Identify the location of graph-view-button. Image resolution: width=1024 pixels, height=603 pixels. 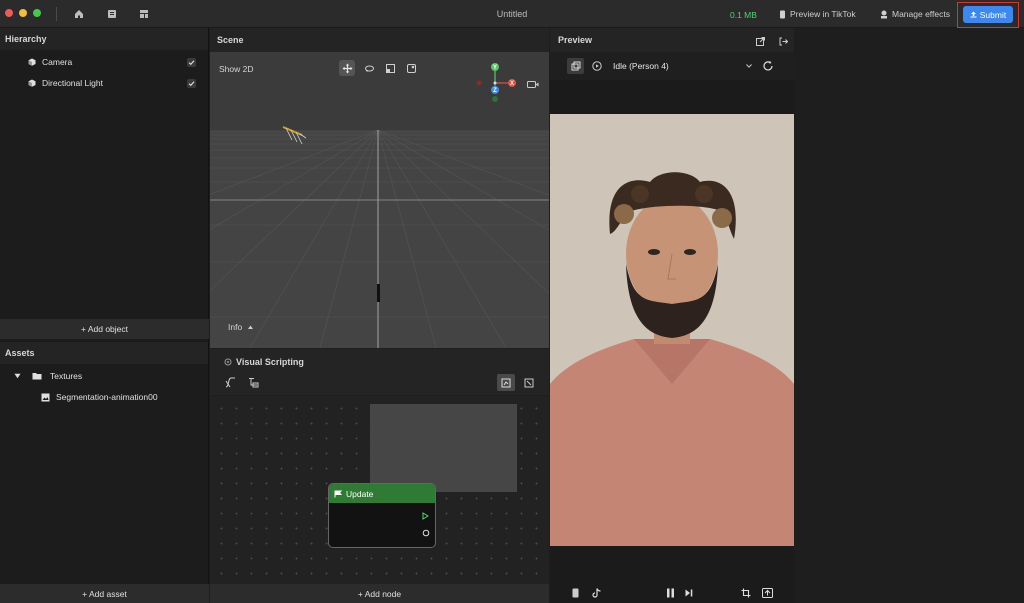
(506, 382).